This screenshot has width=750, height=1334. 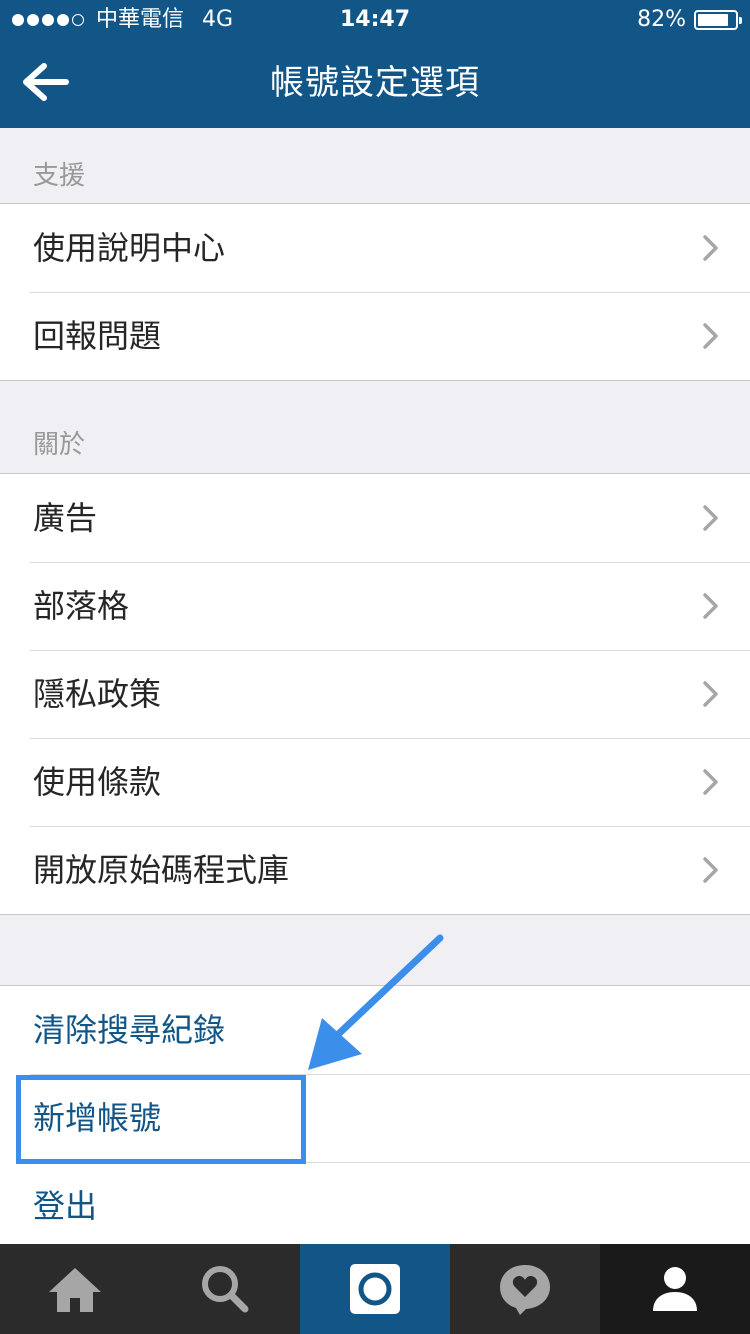 I want to click on profile-icon, so click(x=675, y=1289).